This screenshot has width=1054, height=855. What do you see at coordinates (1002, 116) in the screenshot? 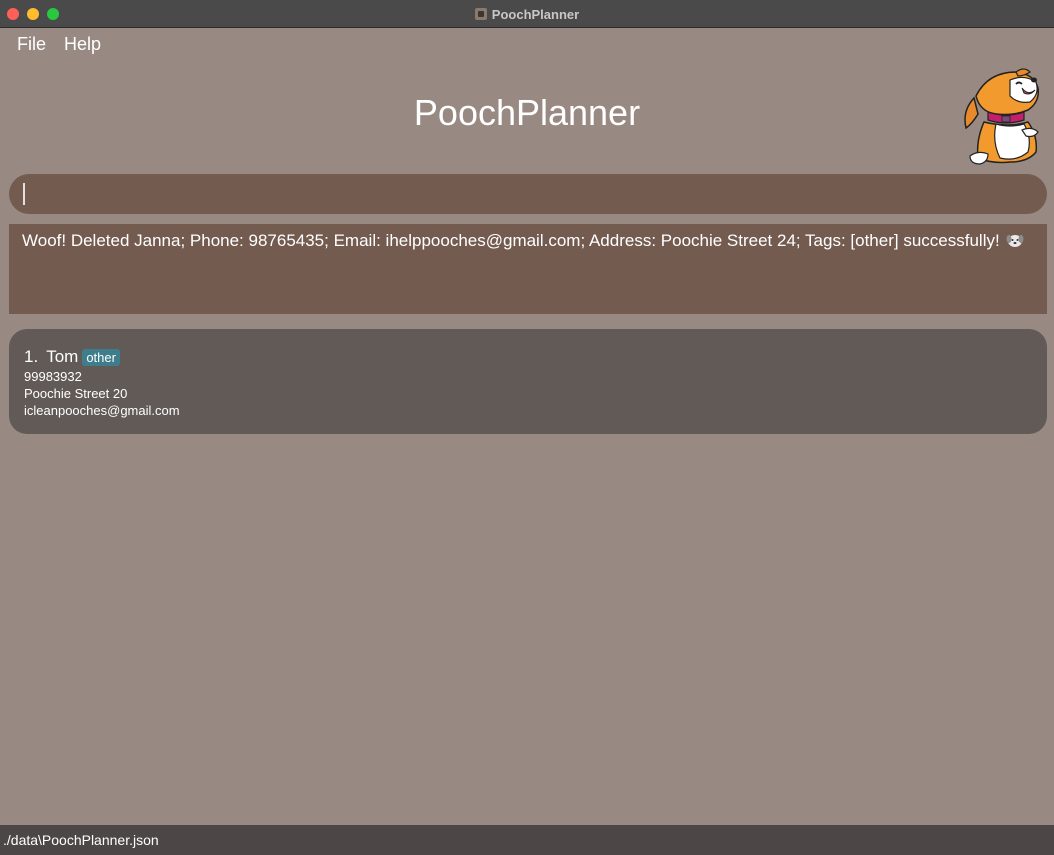
I see `dog-mascot-icon` at bounding box center [1002, 116].